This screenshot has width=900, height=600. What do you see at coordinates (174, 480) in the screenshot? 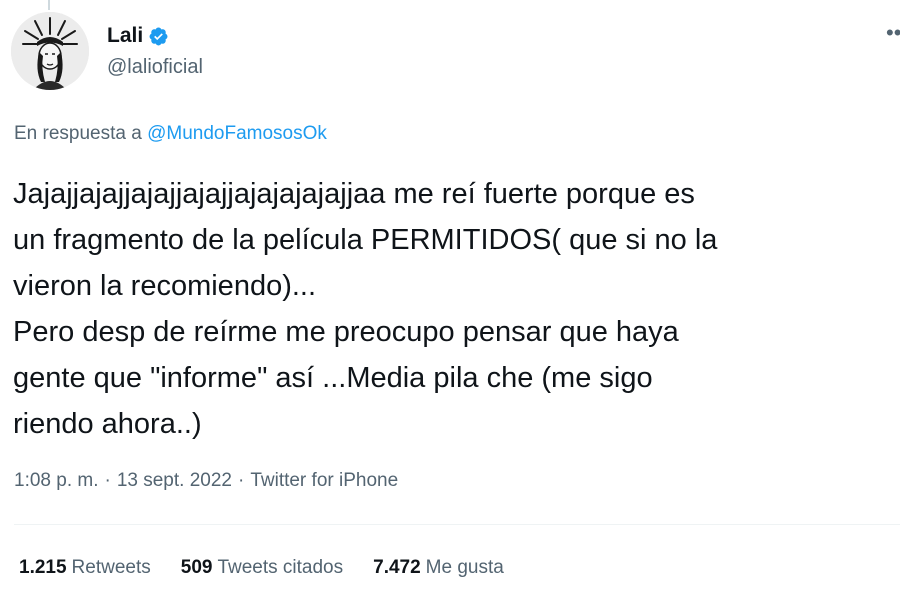
I see `tweet-date-link: 13 sept. 2022` at bounding box center [174, 480].